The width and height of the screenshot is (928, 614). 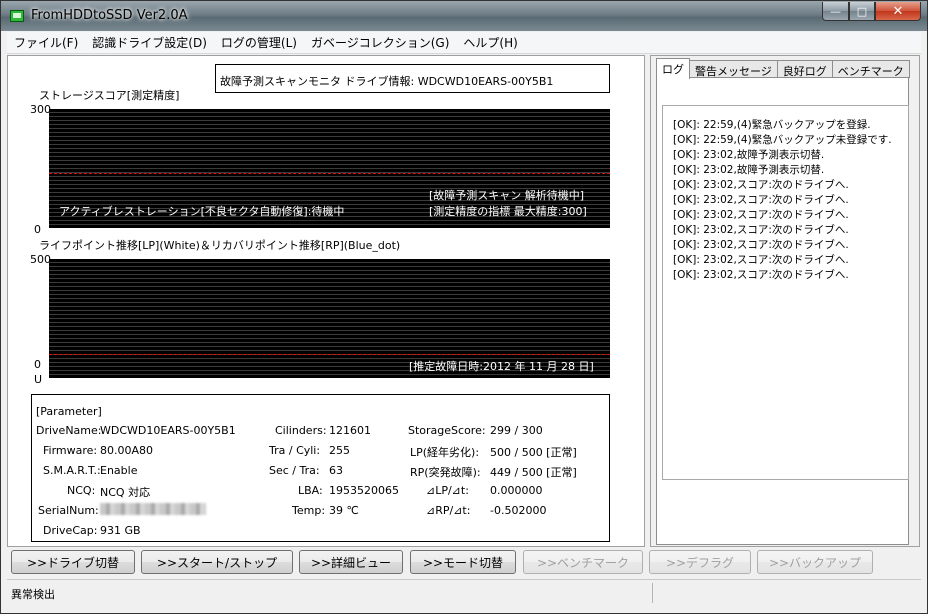 What do you see at coordinates (364, 490) in the screenshot?
I see `lba-value: 1953520065` at bounding box center [364, 490].